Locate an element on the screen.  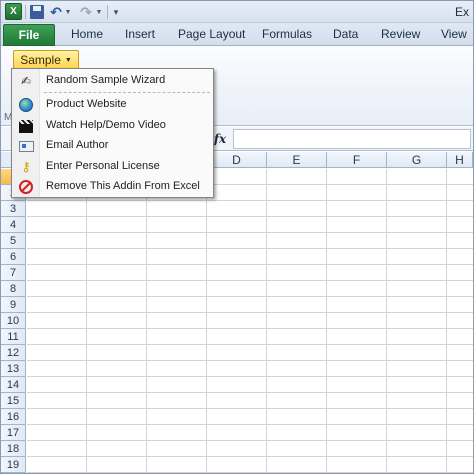
row-header-13: 13 is located at coordinates (13, 369).